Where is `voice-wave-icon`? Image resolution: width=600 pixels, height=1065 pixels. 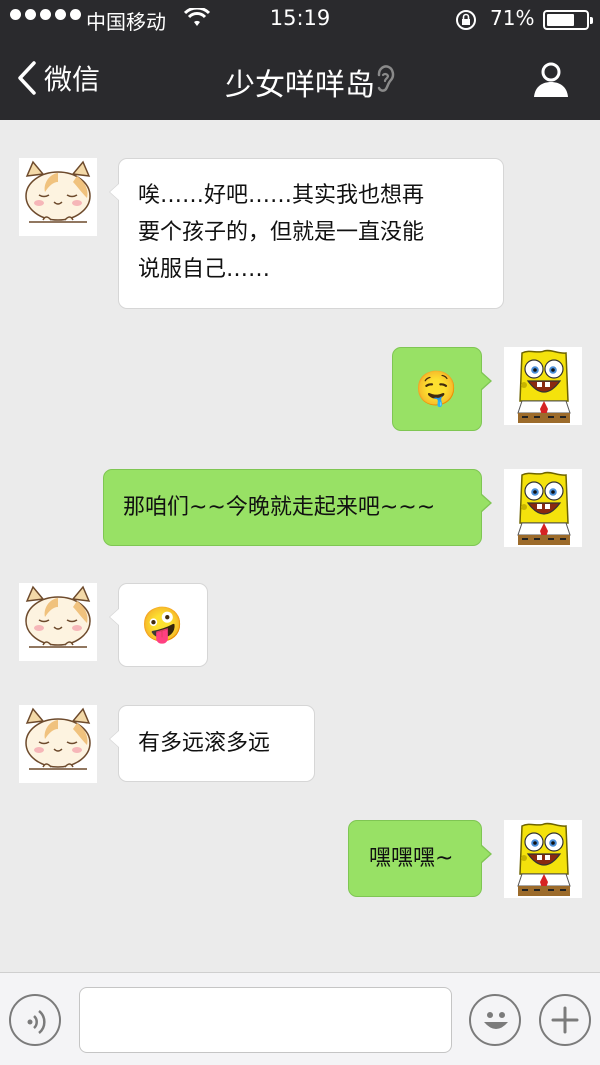 voice-wave-icon is located at coordinates (36, 1022).